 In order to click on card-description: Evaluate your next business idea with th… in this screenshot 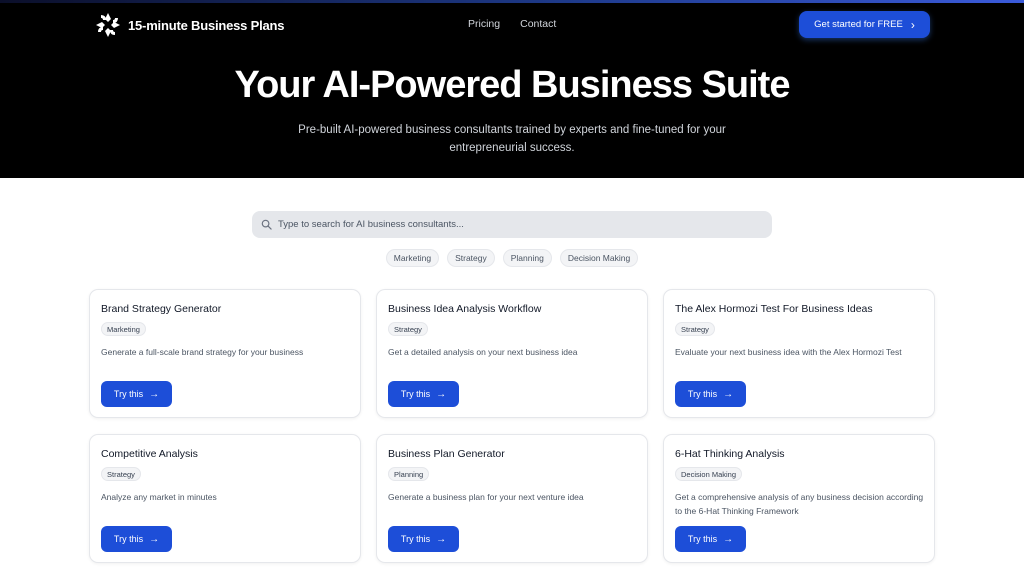, I will do `click(788, 352)`.